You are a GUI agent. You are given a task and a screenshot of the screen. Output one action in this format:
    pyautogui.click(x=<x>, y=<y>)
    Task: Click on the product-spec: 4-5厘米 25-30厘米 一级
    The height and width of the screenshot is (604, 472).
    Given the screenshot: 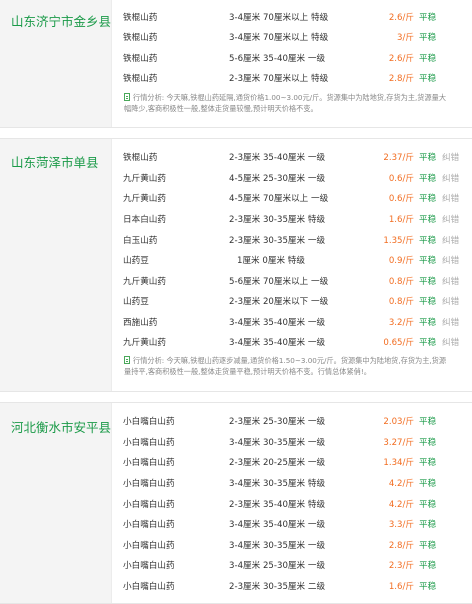 What is the action you would take?
    pyautogui.click(x=277, y=179)
    